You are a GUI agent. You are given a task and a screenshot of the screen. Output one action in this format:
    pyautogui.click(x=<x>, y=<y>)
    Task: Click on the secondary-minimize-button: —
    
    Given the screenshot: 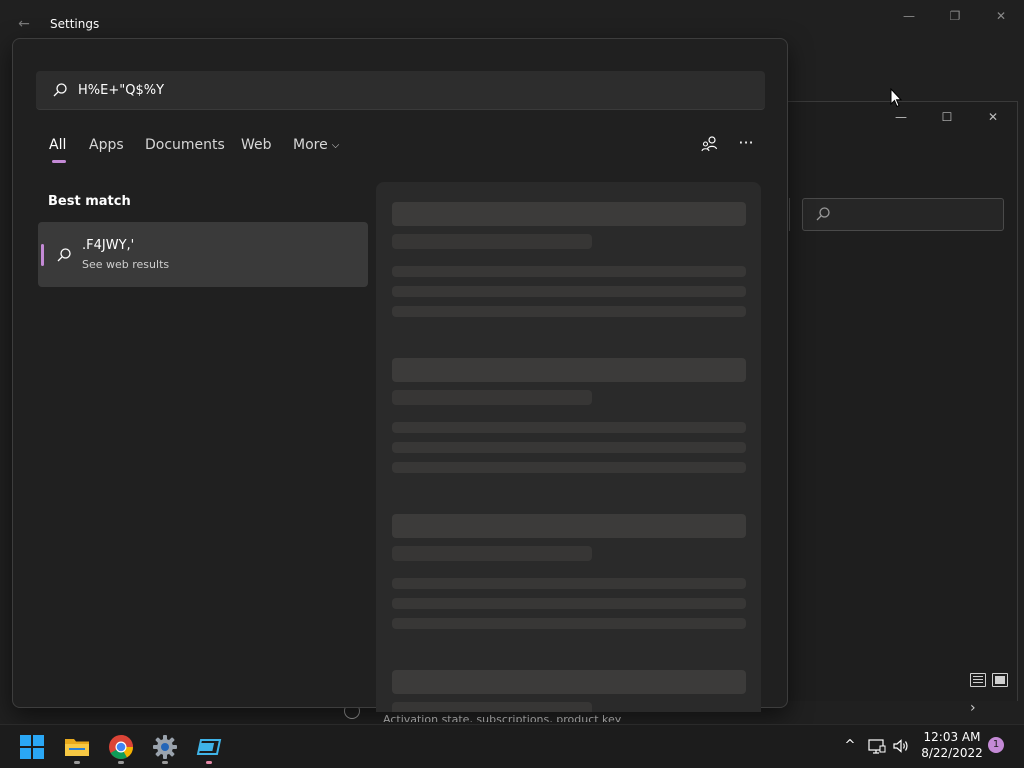 What is the action you would take?
    pyautogui.click(x=901, y=117)
    